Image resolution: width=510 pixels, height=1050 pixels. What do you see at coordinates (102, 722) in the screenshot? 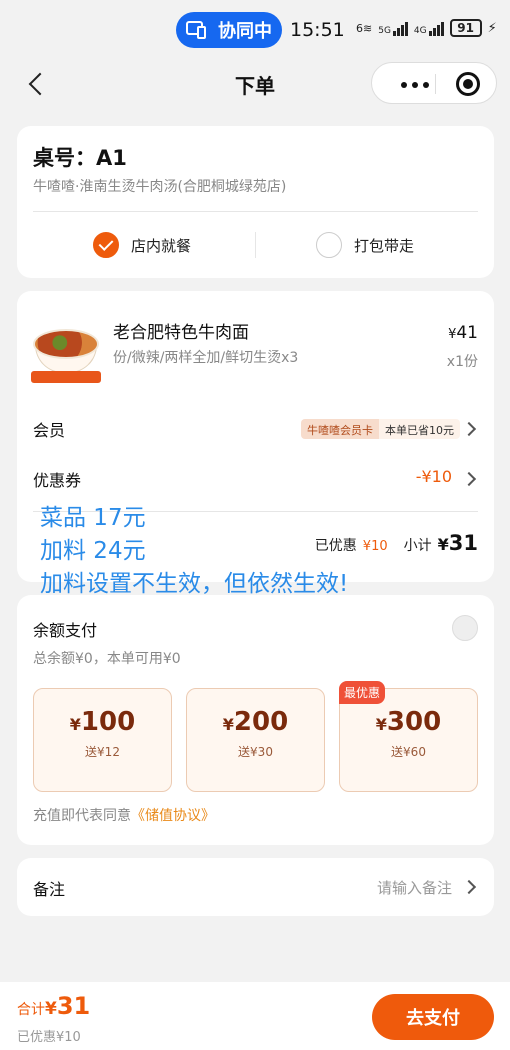
I see `package-amount: ¥100` at bounding box center [102, 722].